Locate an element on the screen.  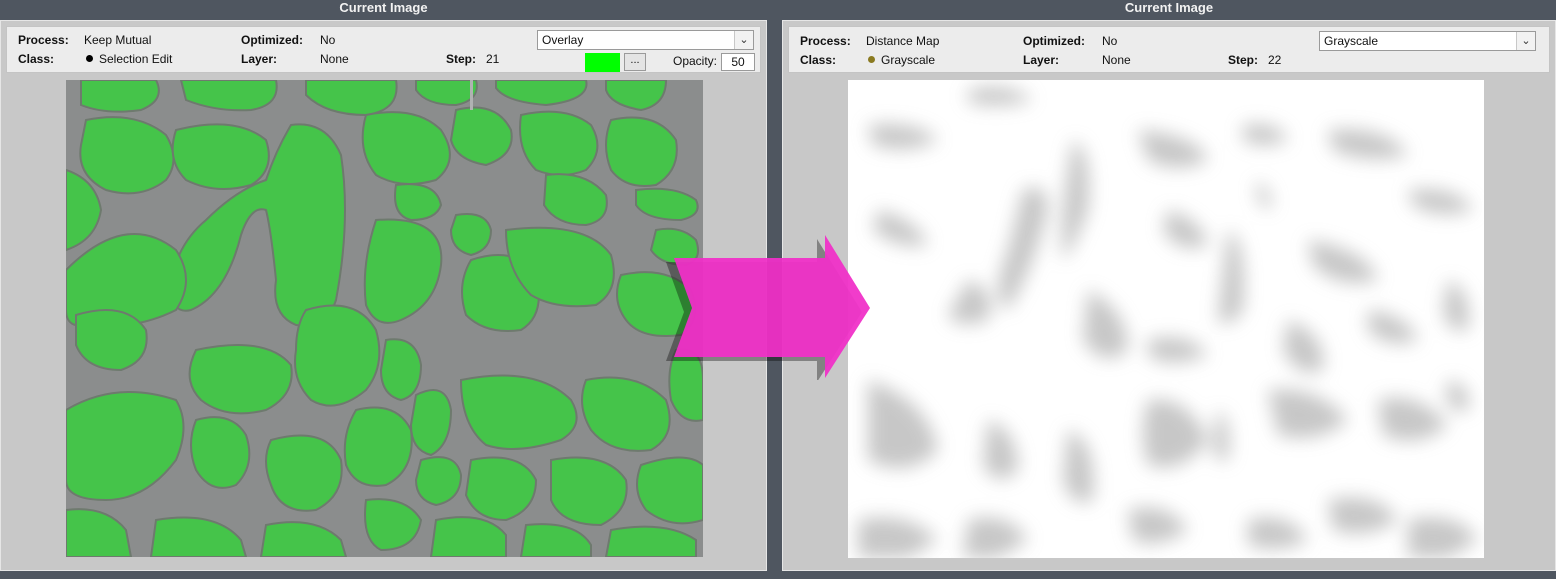
display-mode-select: Grayscale ⌄ is located at coordinates (1427, 41).